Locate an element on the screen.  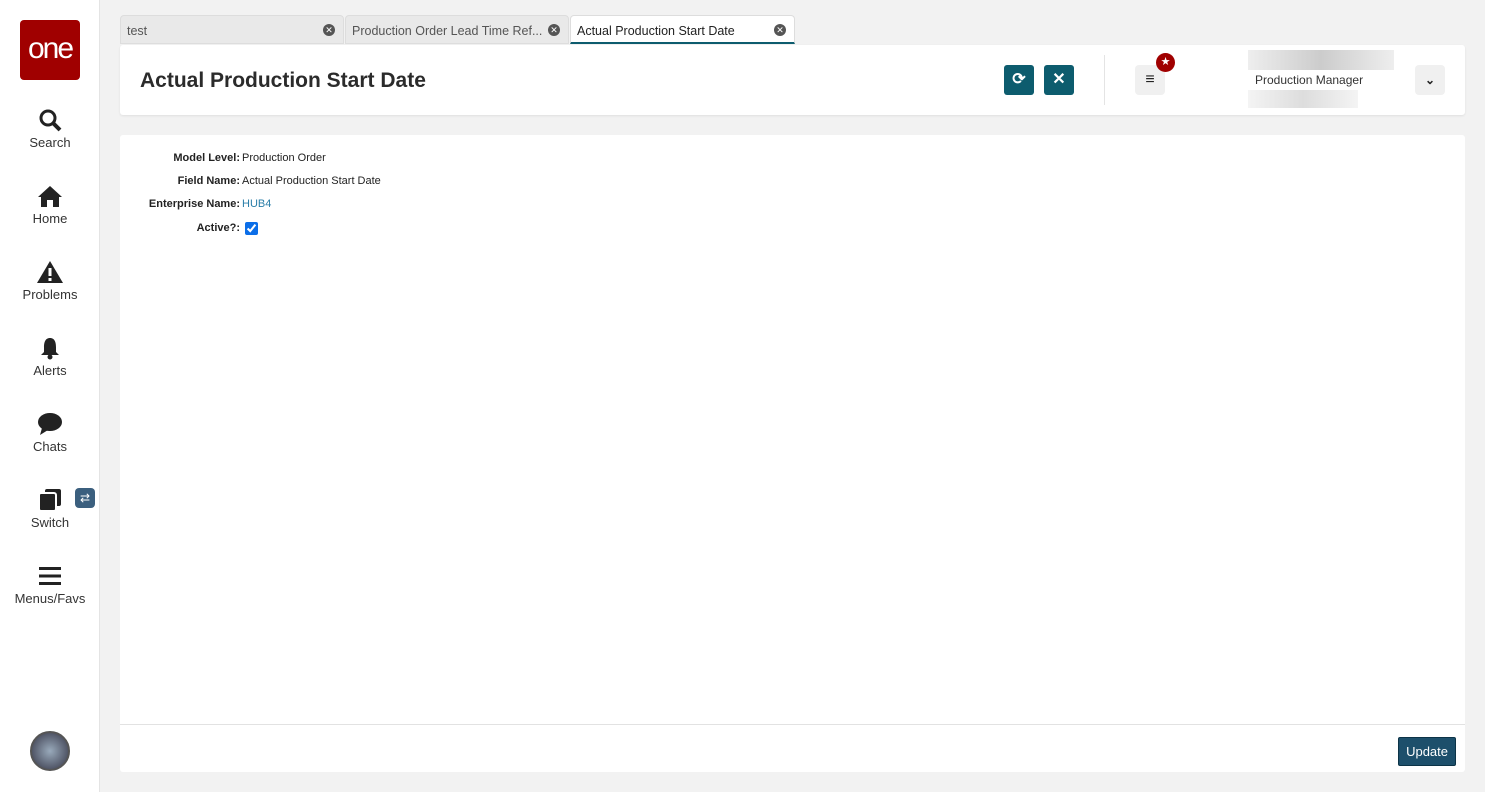
bell-icon is located at coordinates (50, 349).